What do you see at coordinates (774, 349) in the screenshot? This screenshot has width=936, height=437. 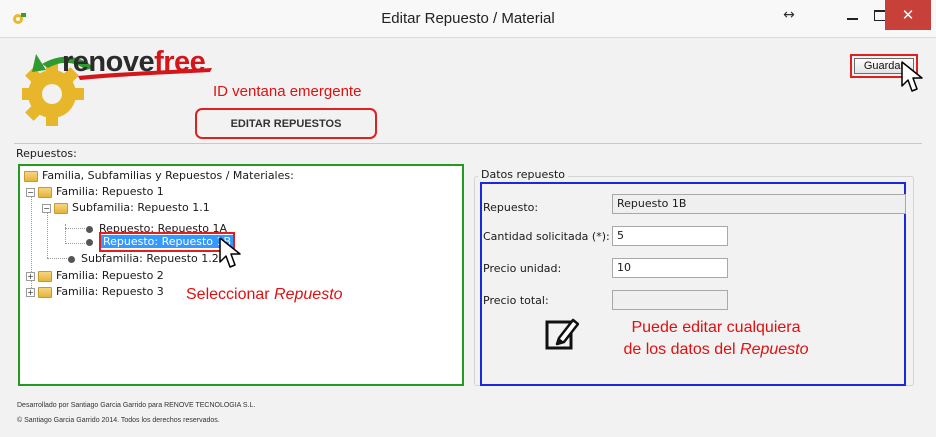 I see `edit-annotation-line2-em: Repuesto` at bounding box center [774, 349].